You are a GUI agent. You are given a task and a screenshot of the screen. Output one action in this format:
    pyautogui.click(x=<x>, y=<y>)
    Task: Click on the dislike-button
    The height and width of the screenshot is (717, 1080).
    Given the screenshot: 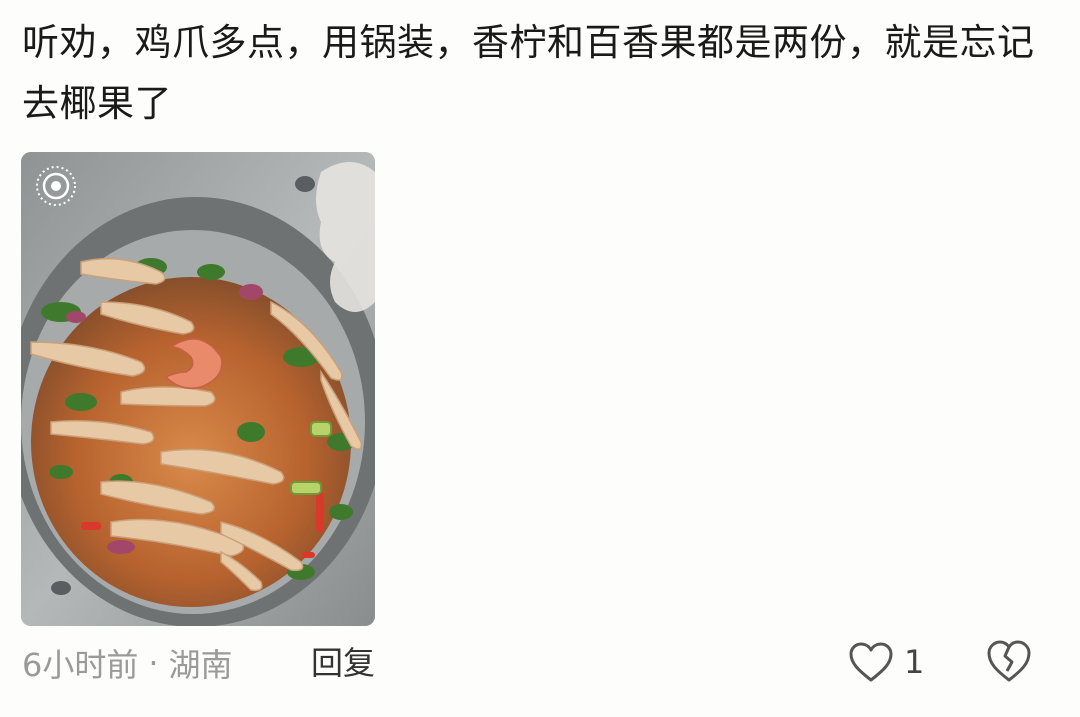 What is the action you would take?
    pyautogui.click(x=1009, y=662)
    